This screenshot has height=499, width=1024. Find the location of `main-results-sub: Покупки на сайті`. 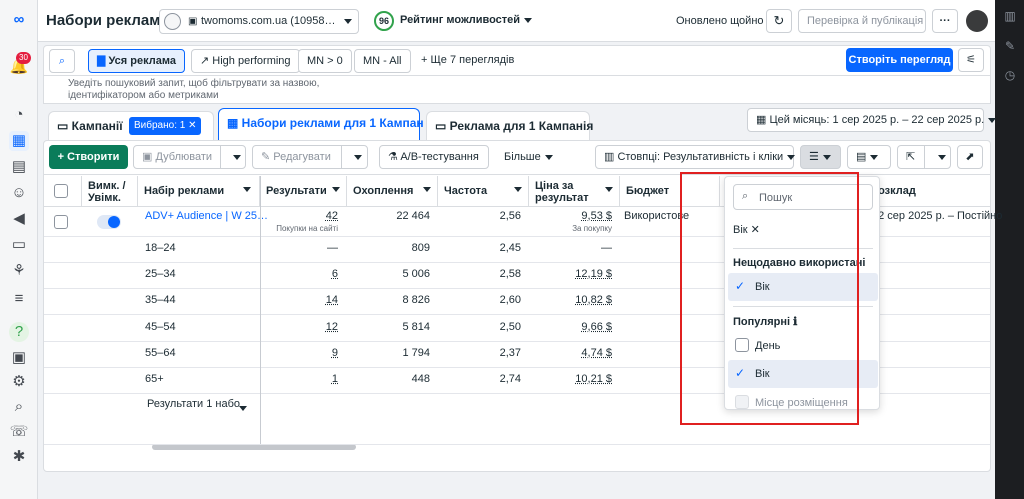

main-results-sub: Покупки на сайті is located at coordinates (307, 228).